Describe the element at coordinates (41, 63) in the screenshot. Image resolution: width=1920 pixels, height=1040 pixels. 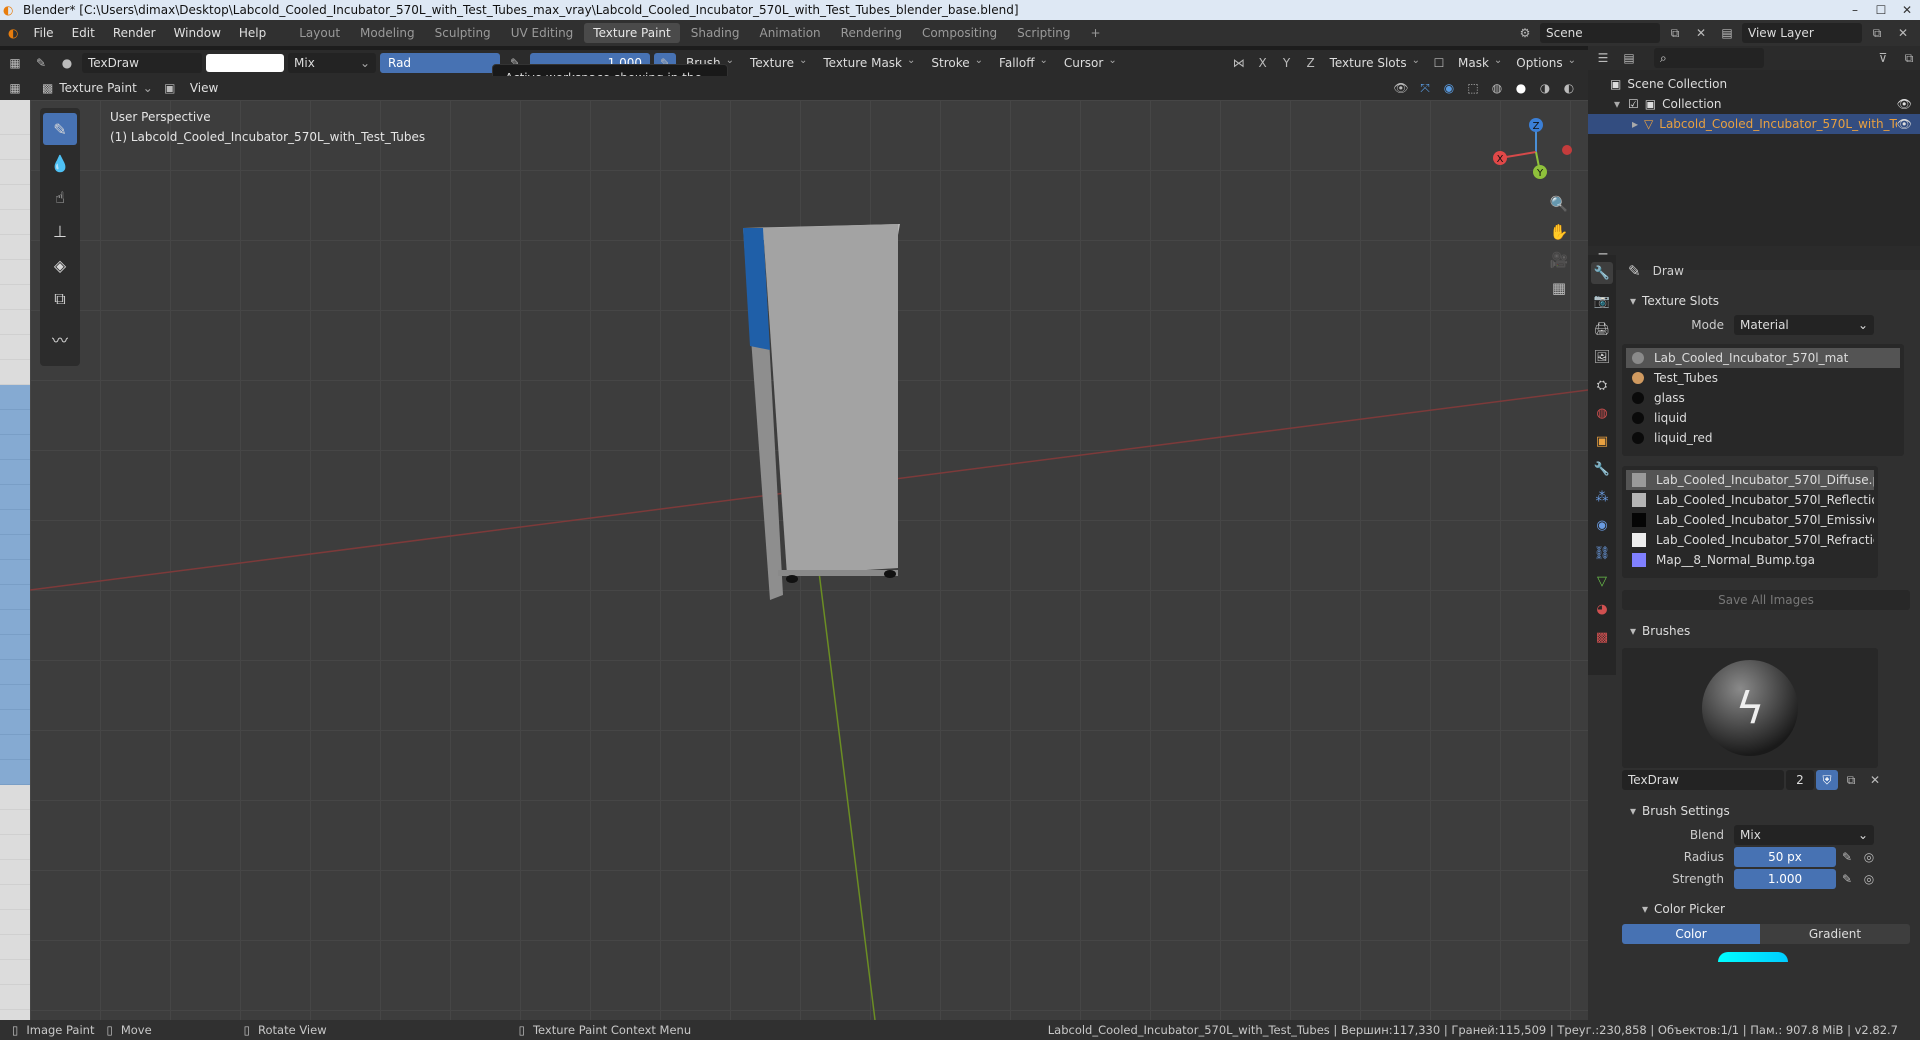
I see `tool-brush-icon: ✎` at that location.